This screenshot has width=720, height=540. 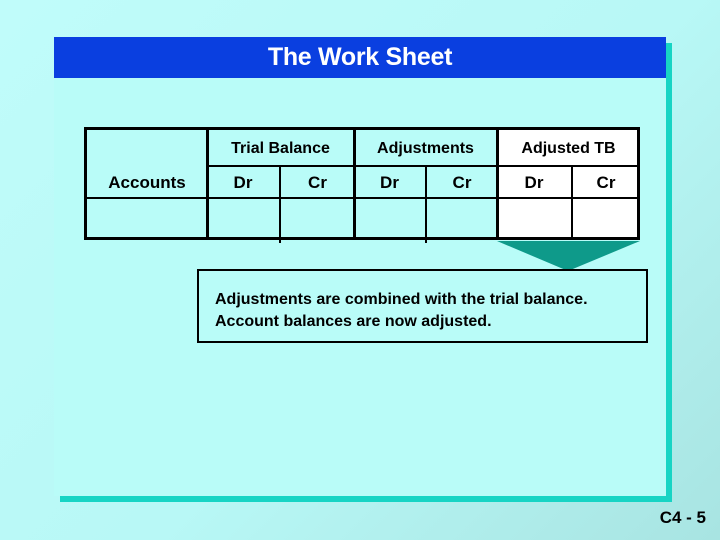 I want to click on table-border-bottom, so click(x=362, y=238).